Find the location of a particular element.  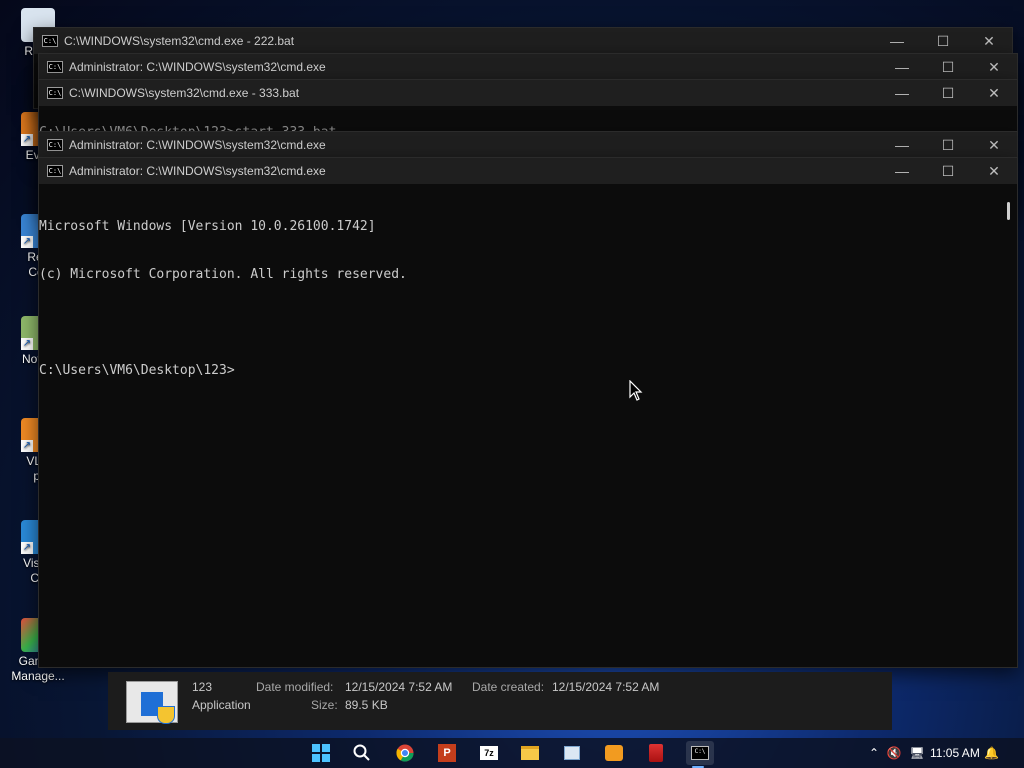

search-button is located at coordinates (362, 753).